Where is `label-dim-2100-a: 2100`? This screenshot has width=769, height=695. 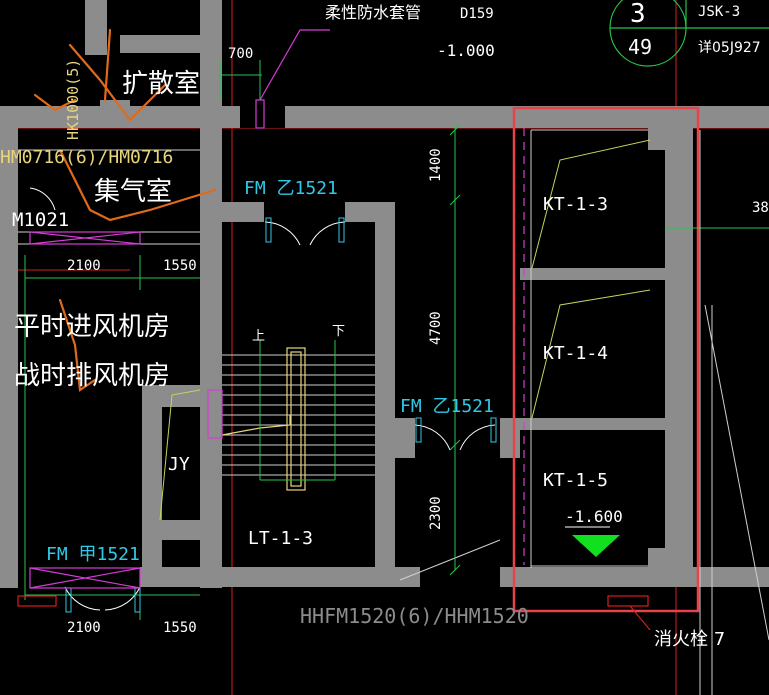
label-dim-2100-a: 2100 is located at coordinates (84, 266).